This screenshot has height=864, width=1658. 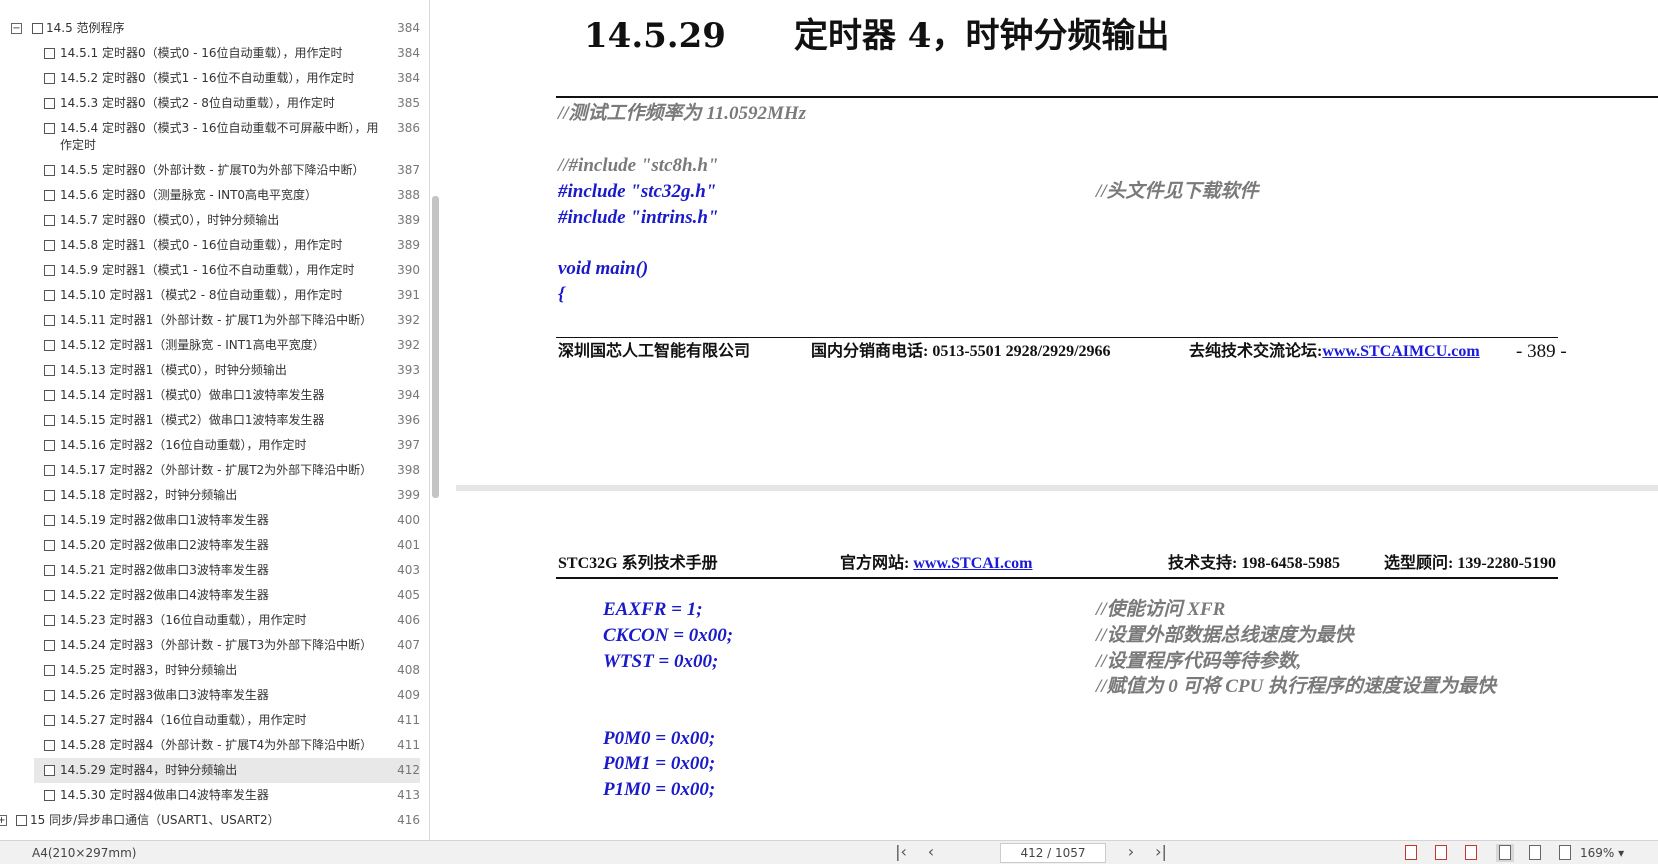 What do you see at coordinates (408, 495) in the screenshot?
I see `sidebar-item-page: 399` at bounding box center [408, 495].